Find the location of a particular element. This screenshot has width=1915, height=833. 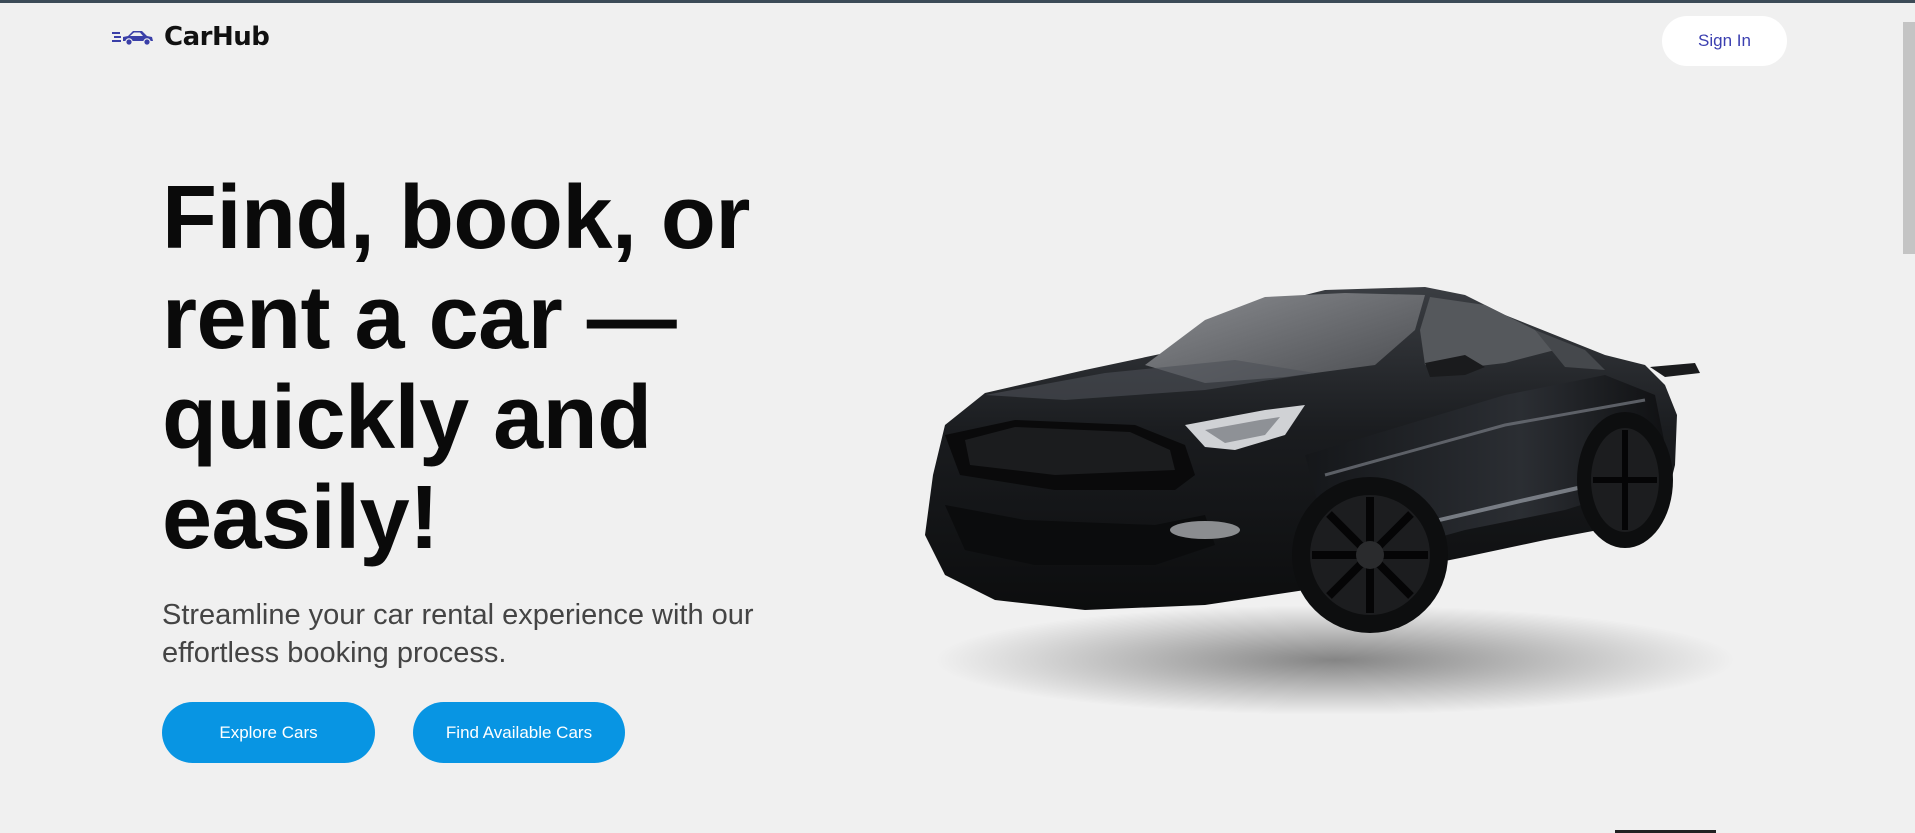

scrollbar-thumb is located at coordinates (1909, 138).